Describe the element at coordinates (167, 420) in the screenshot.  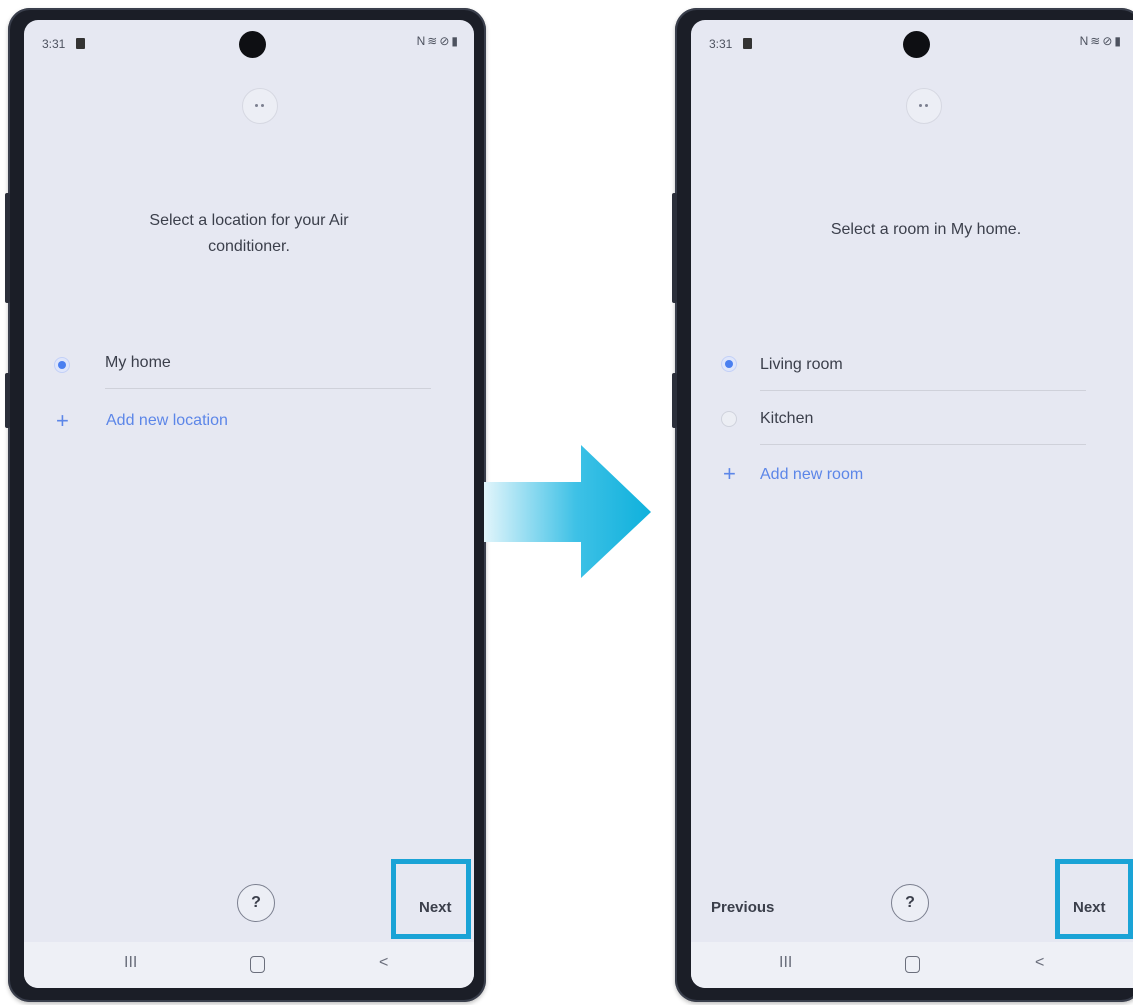
I see `add-location-label: Add new location` at that location.